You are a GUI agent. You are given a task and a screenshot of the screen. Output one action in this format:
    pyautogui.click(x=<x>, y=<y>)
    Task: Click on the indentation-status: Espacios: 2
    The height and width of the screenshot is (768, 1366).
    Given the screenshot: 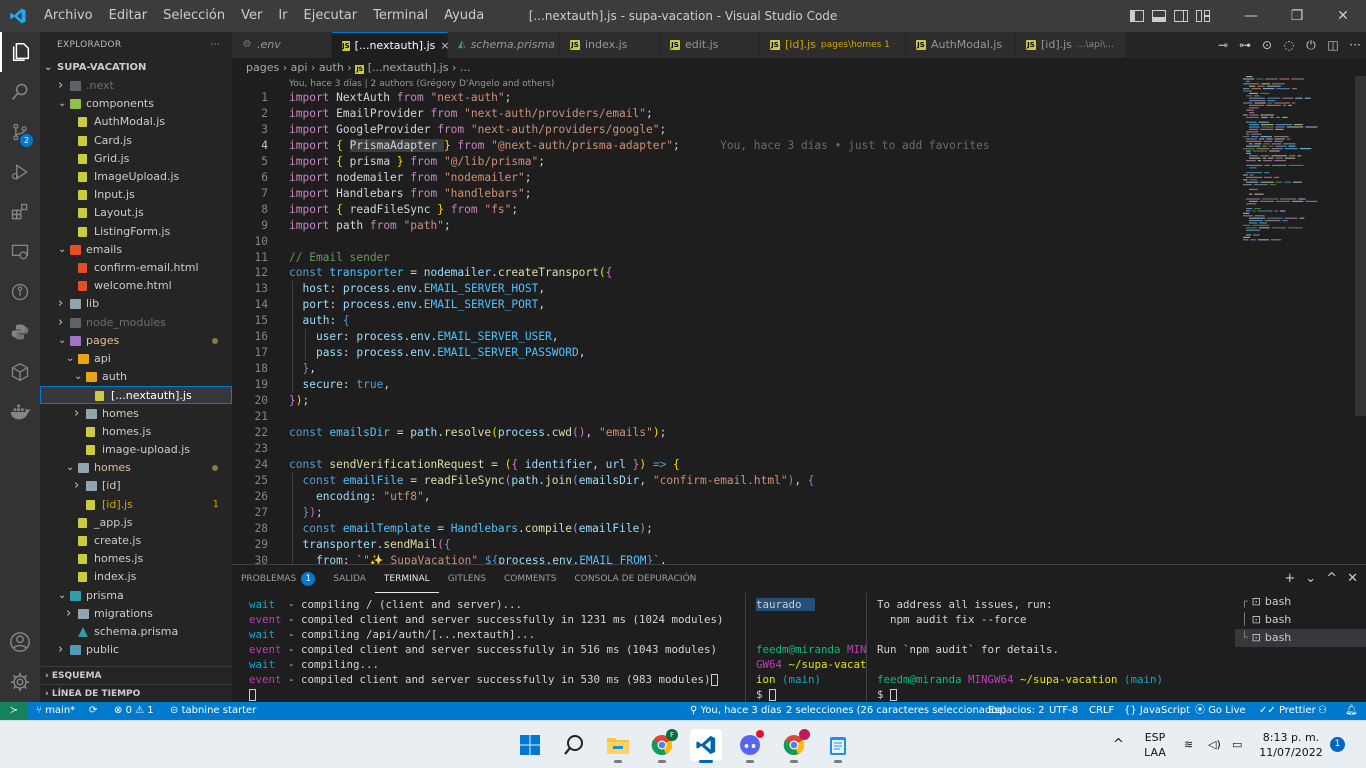 What is the action you would take?
    pyautogui.click(x=1016, y=711)
    